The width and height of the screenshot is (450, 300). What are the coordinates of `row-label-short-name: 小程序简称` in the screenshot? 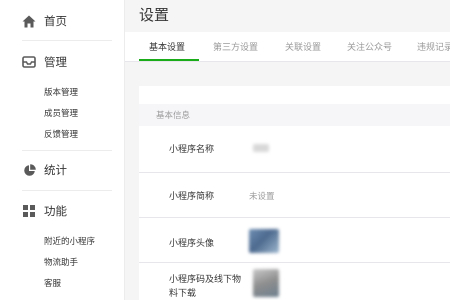 It's located at (192, 197).